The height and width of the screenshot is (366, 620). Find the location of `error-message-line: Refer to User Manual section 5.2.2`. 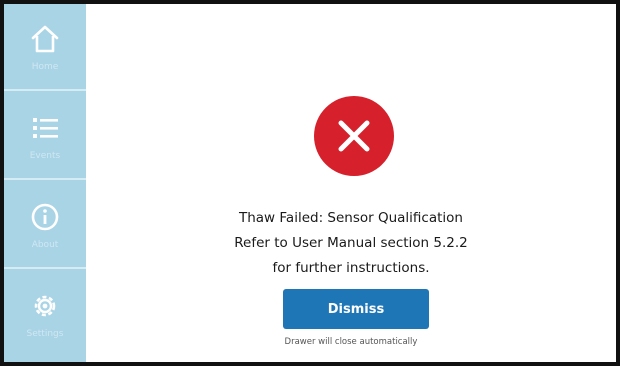

error-message-line: Refer to User Manual section 5.2.2 is located at coordinates (351, 243).